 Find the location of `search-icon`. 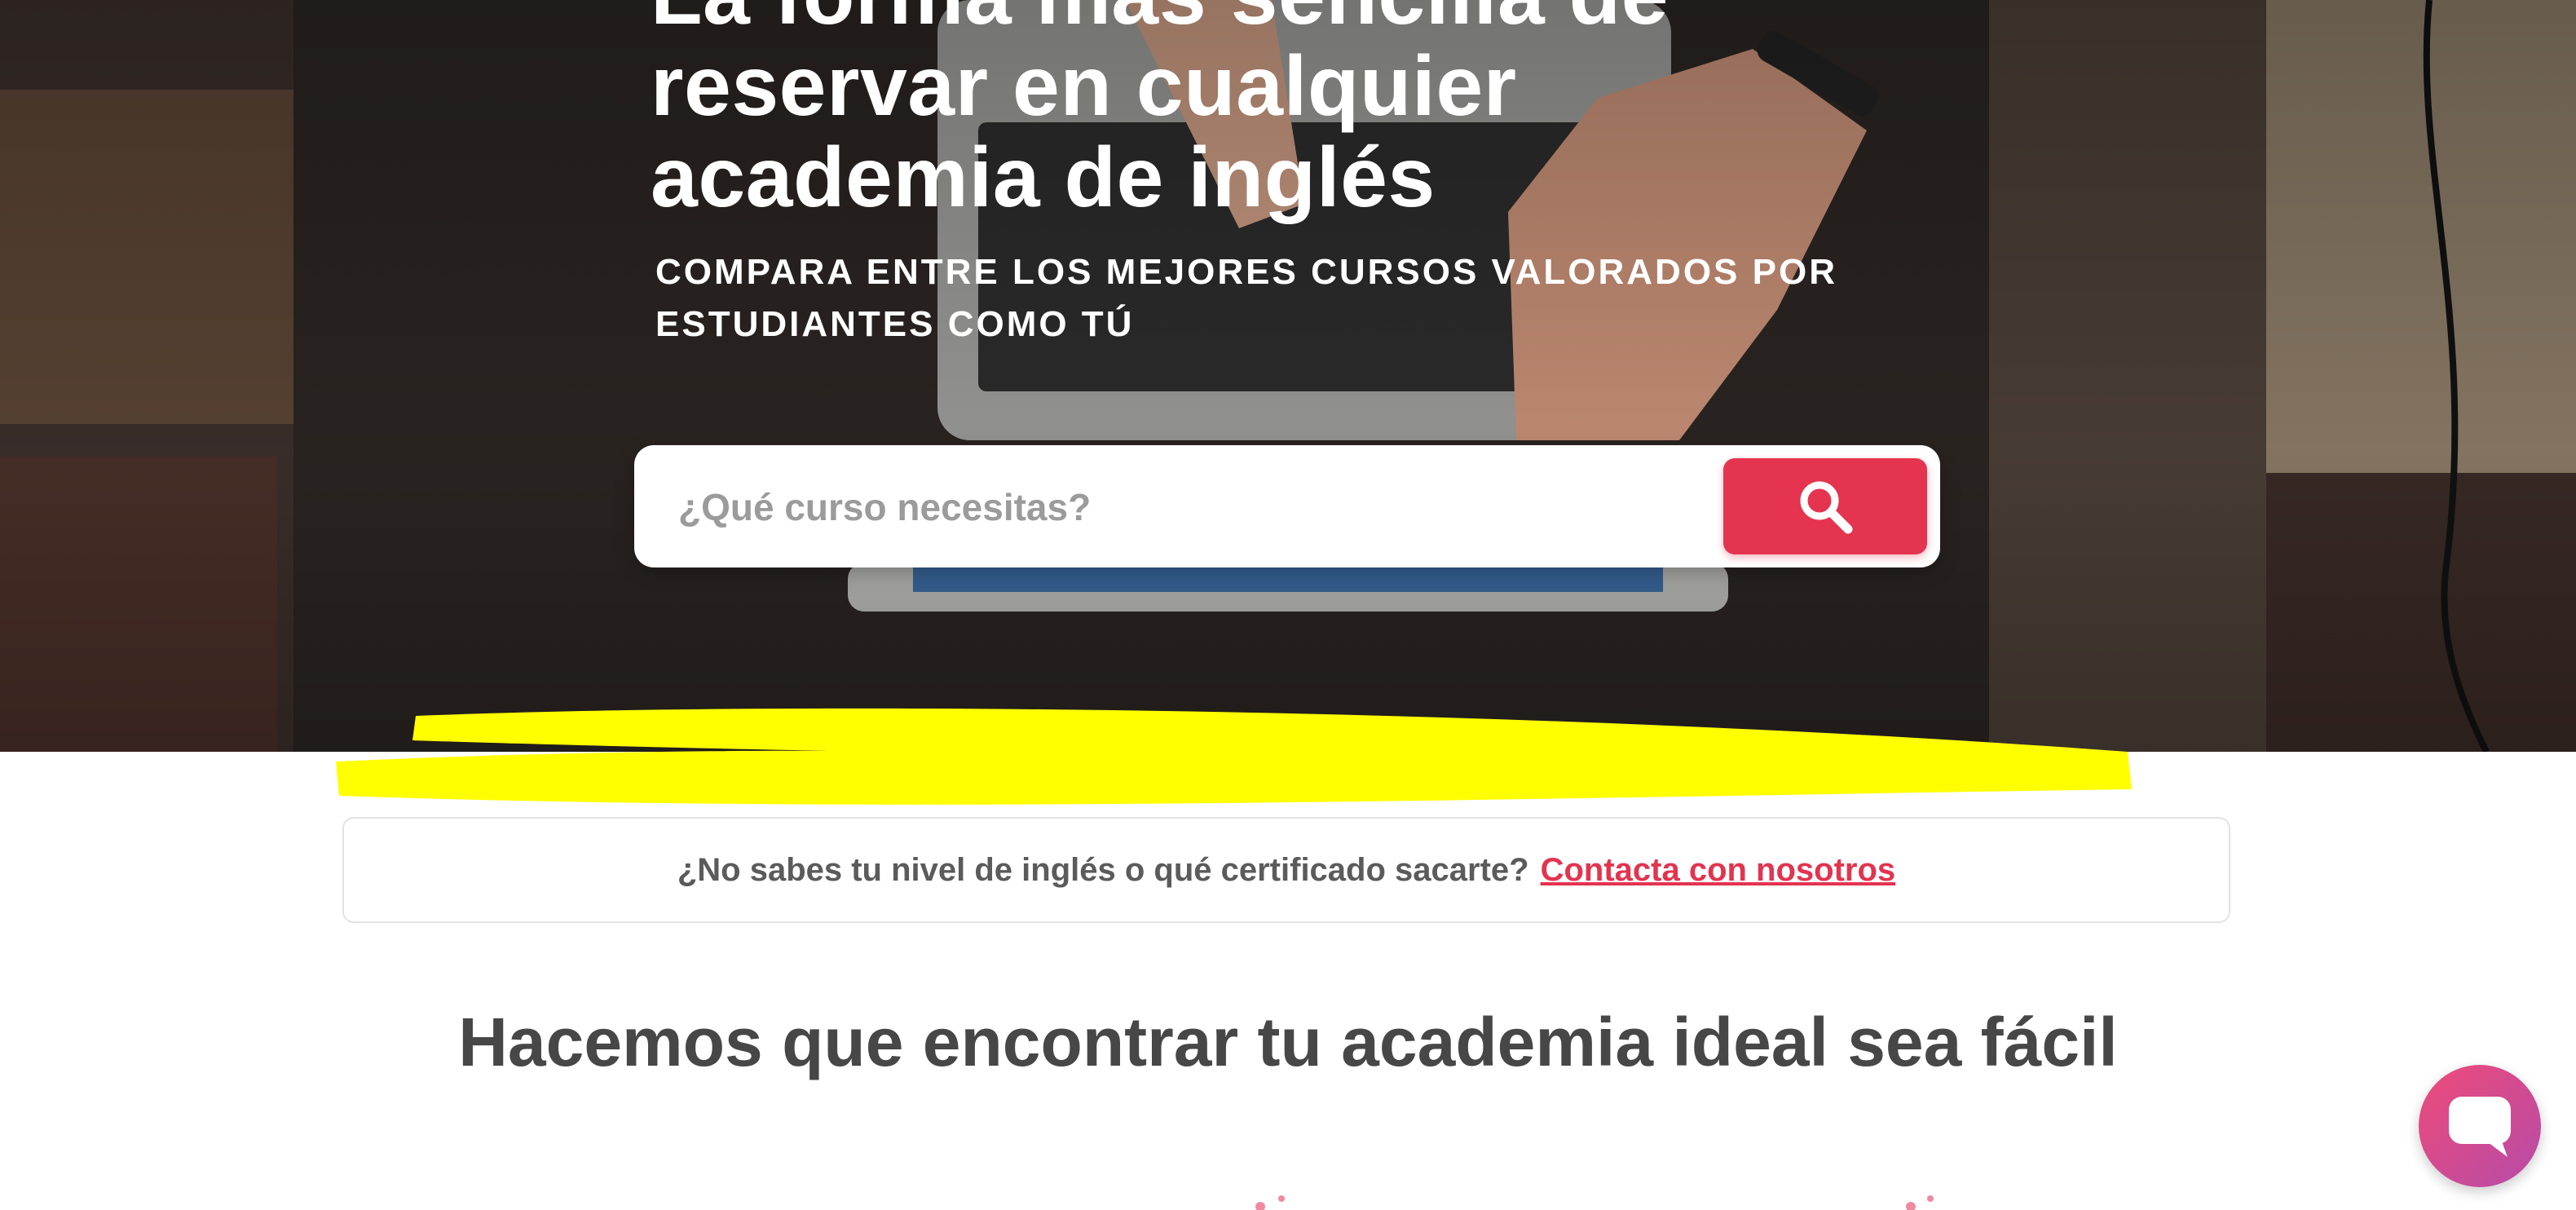

search-icon is located at coordinates (1826, 507).